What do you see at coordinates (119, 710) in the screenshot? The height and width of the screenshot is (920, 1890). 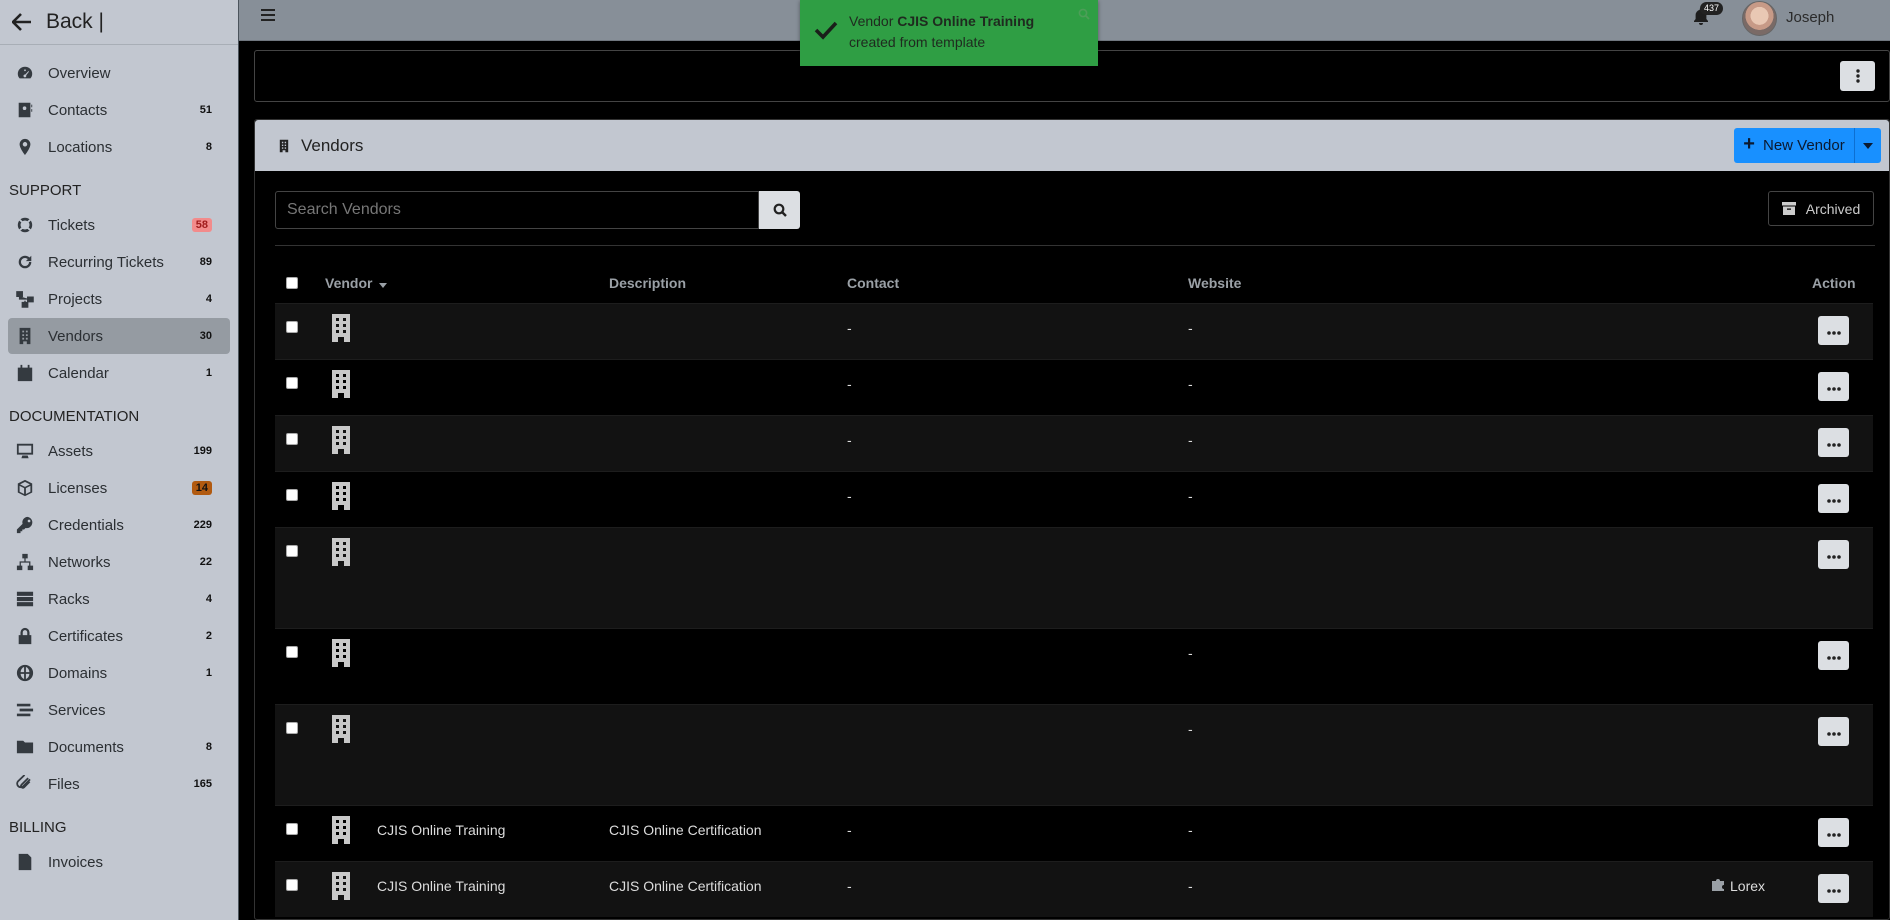 I see `sidebar-item-services: Services` at bounding box center [119, 710].